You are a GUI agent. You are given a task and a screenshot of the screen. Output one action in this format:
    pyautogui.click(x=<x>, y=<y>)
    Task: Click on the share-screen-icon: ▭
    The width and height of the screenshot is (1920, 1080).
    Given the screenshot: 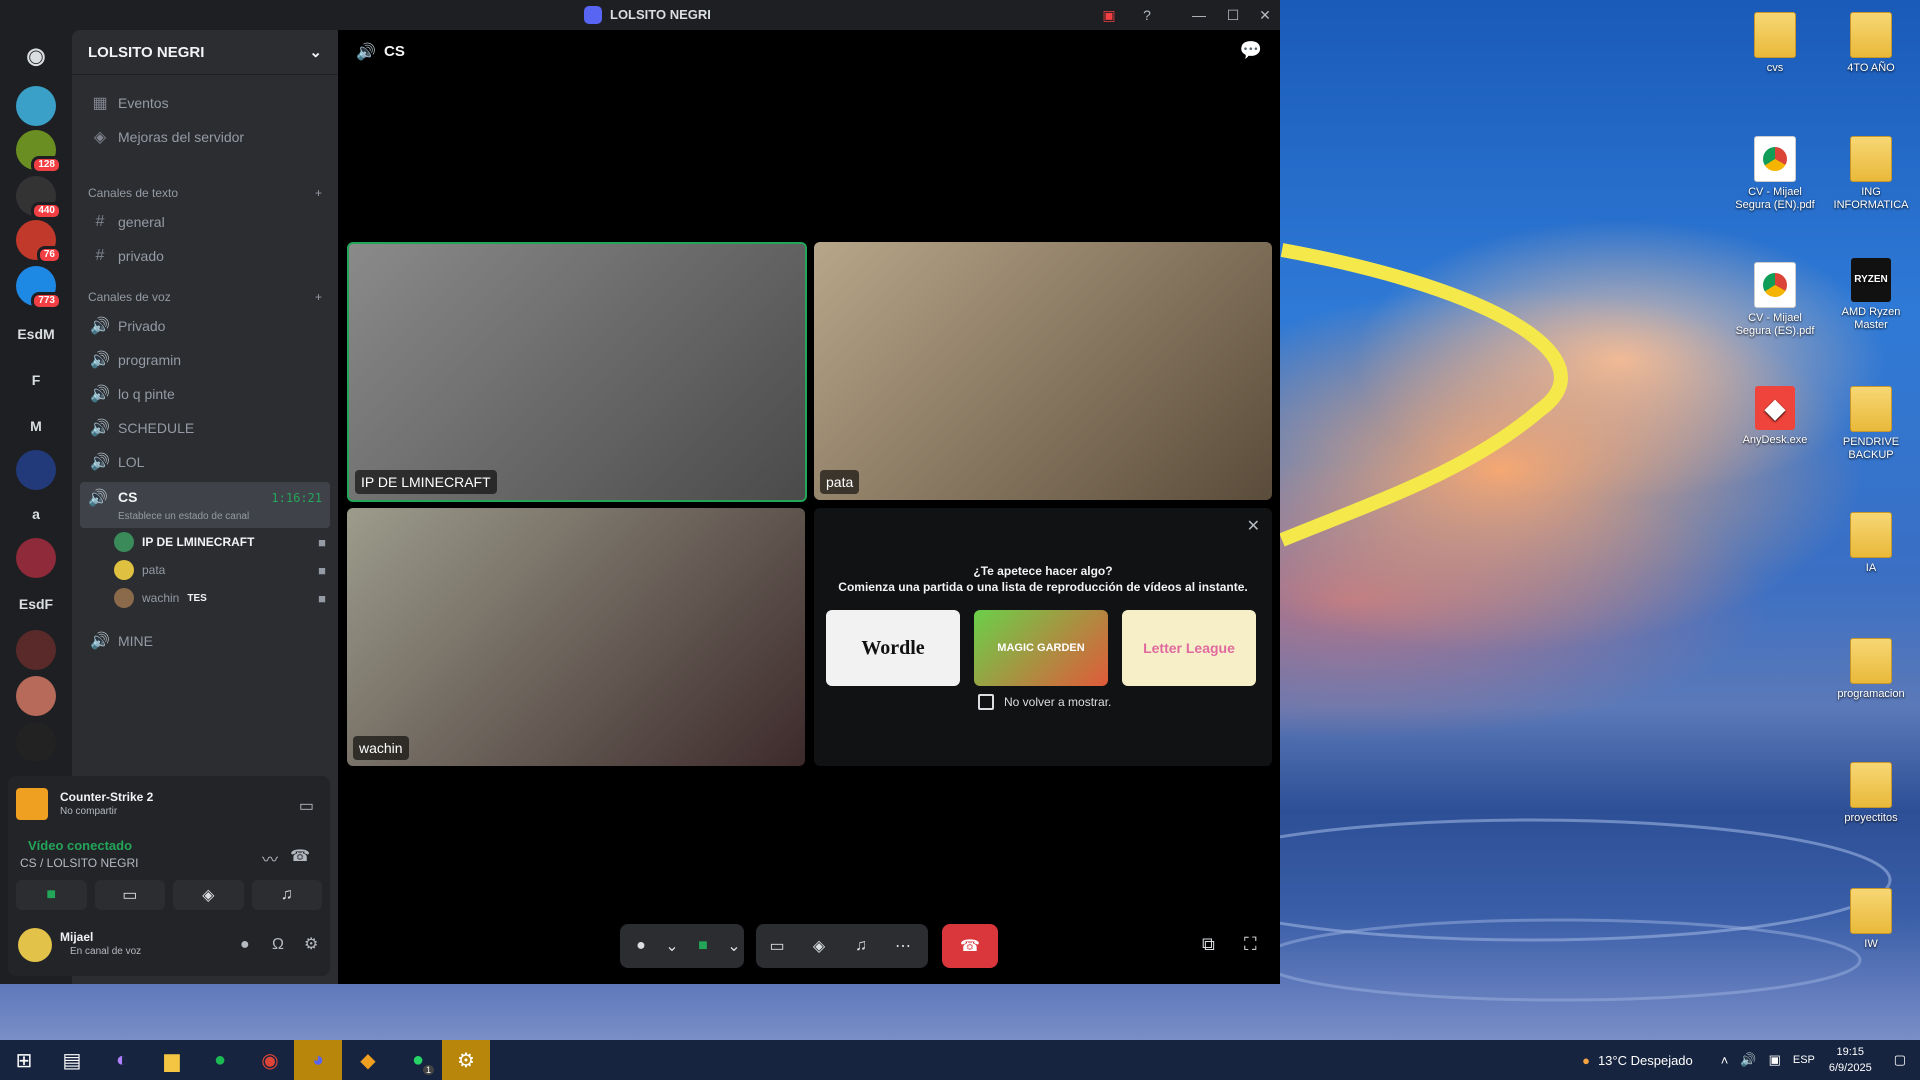 What is the action you would take?
    pyautogui.click(x=306, y=806)
    